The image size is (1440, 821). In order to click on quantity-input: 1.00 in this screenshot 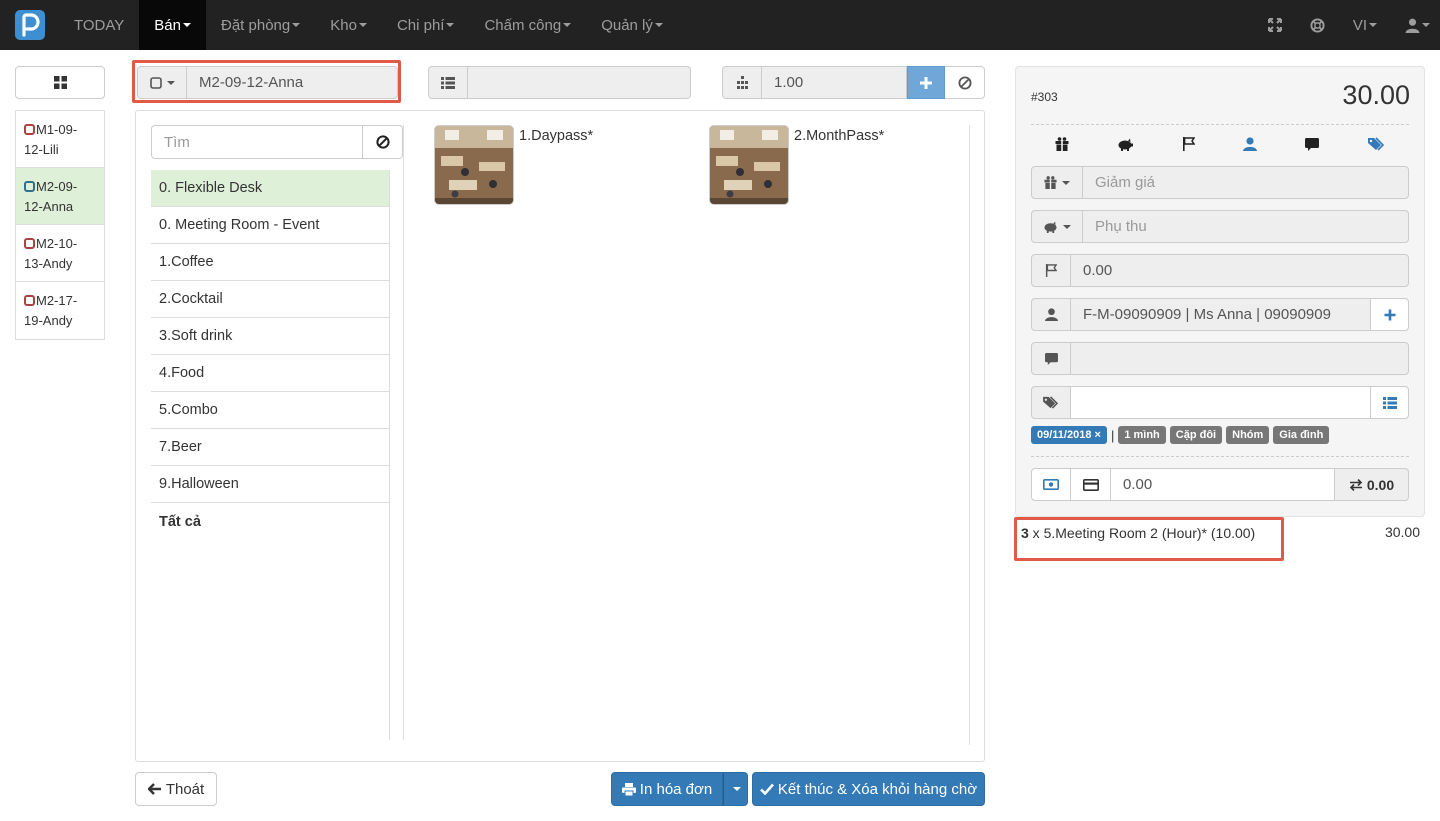, I will do `click(834, 82)`.